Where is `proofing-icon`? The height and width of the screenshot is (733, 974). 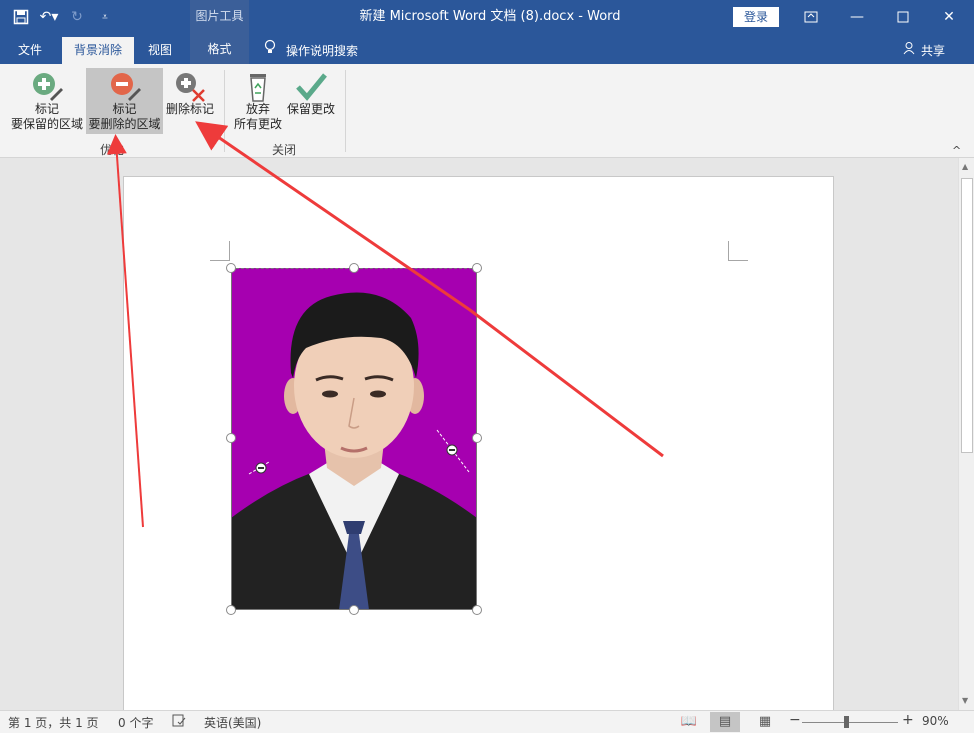
proofing-icon is located at coordinates (179, 722).